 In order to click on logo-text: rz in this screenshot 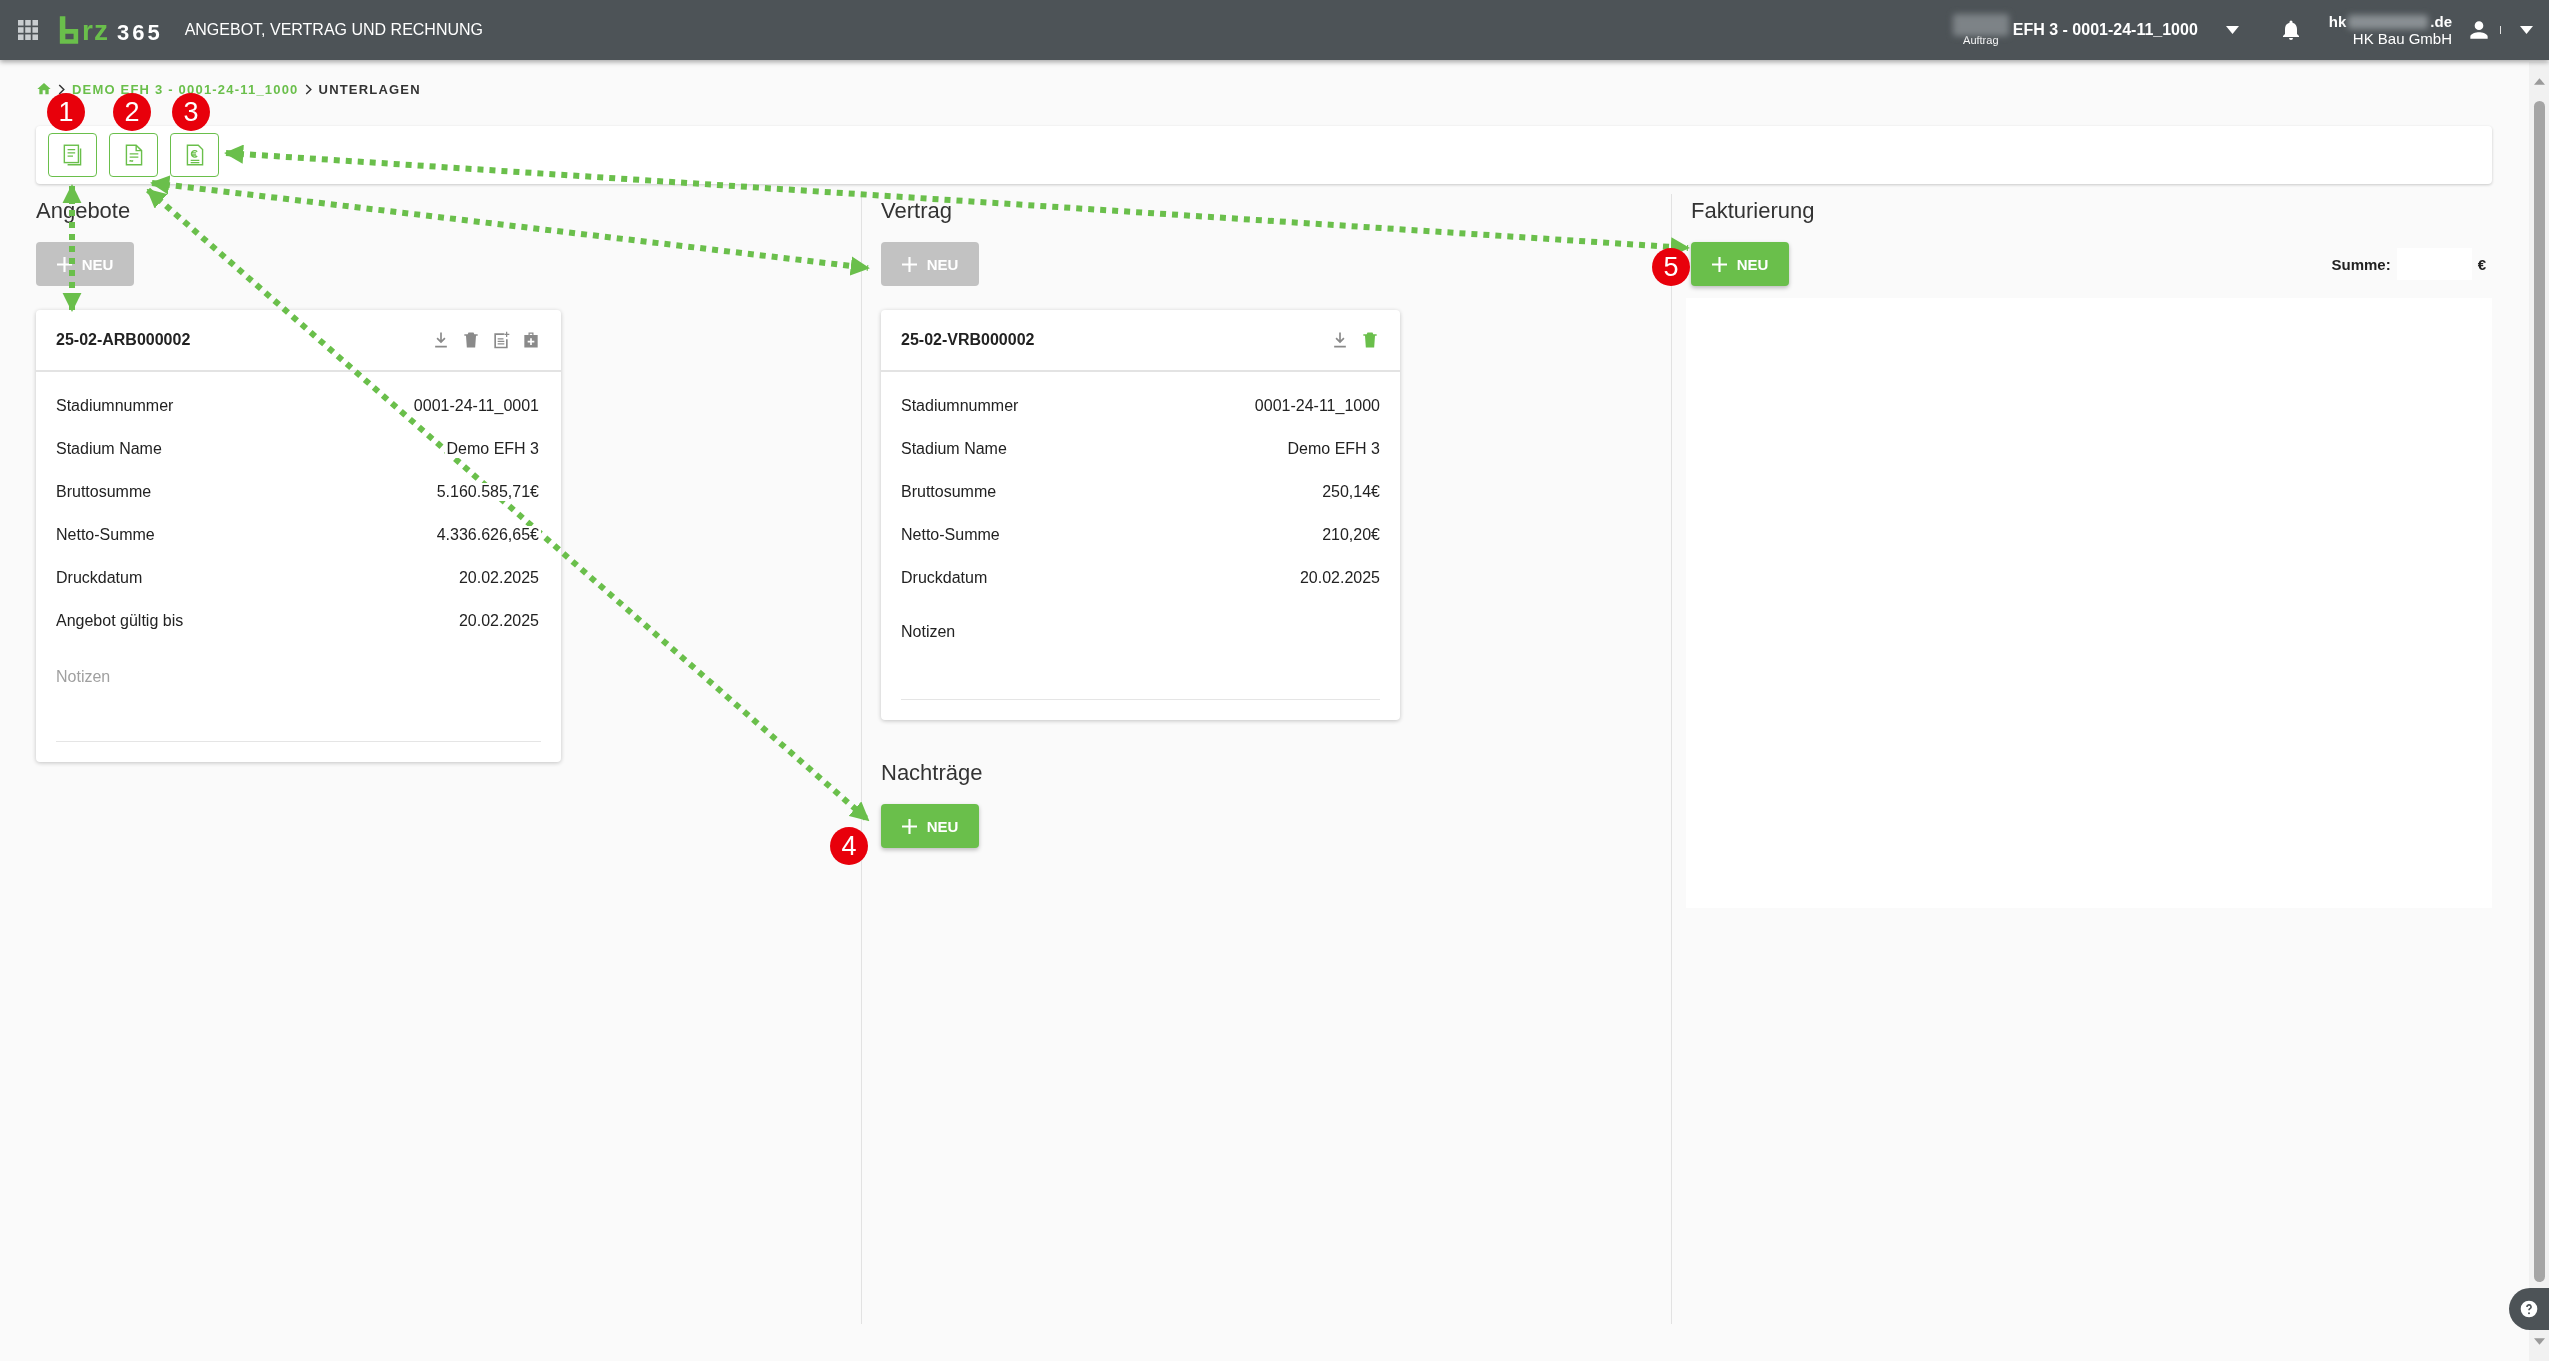, I will do `click(95, 31)`.